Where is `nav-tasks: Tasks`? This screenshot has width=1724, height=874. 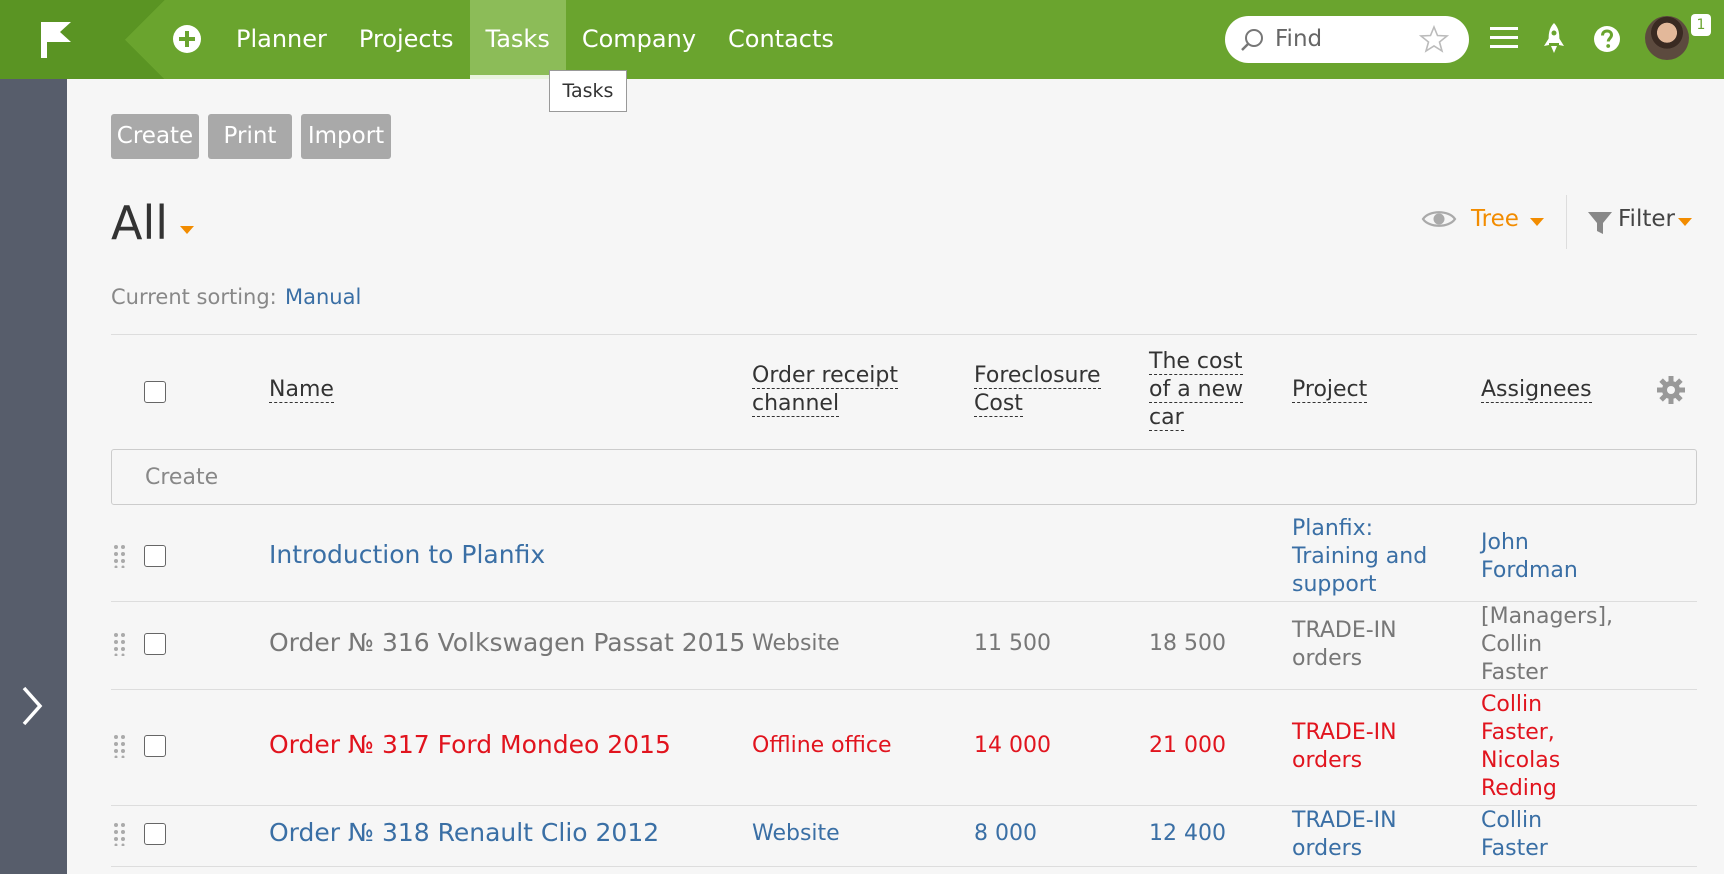 nav-tasks: Tasks is located at coordinates (518, 39).